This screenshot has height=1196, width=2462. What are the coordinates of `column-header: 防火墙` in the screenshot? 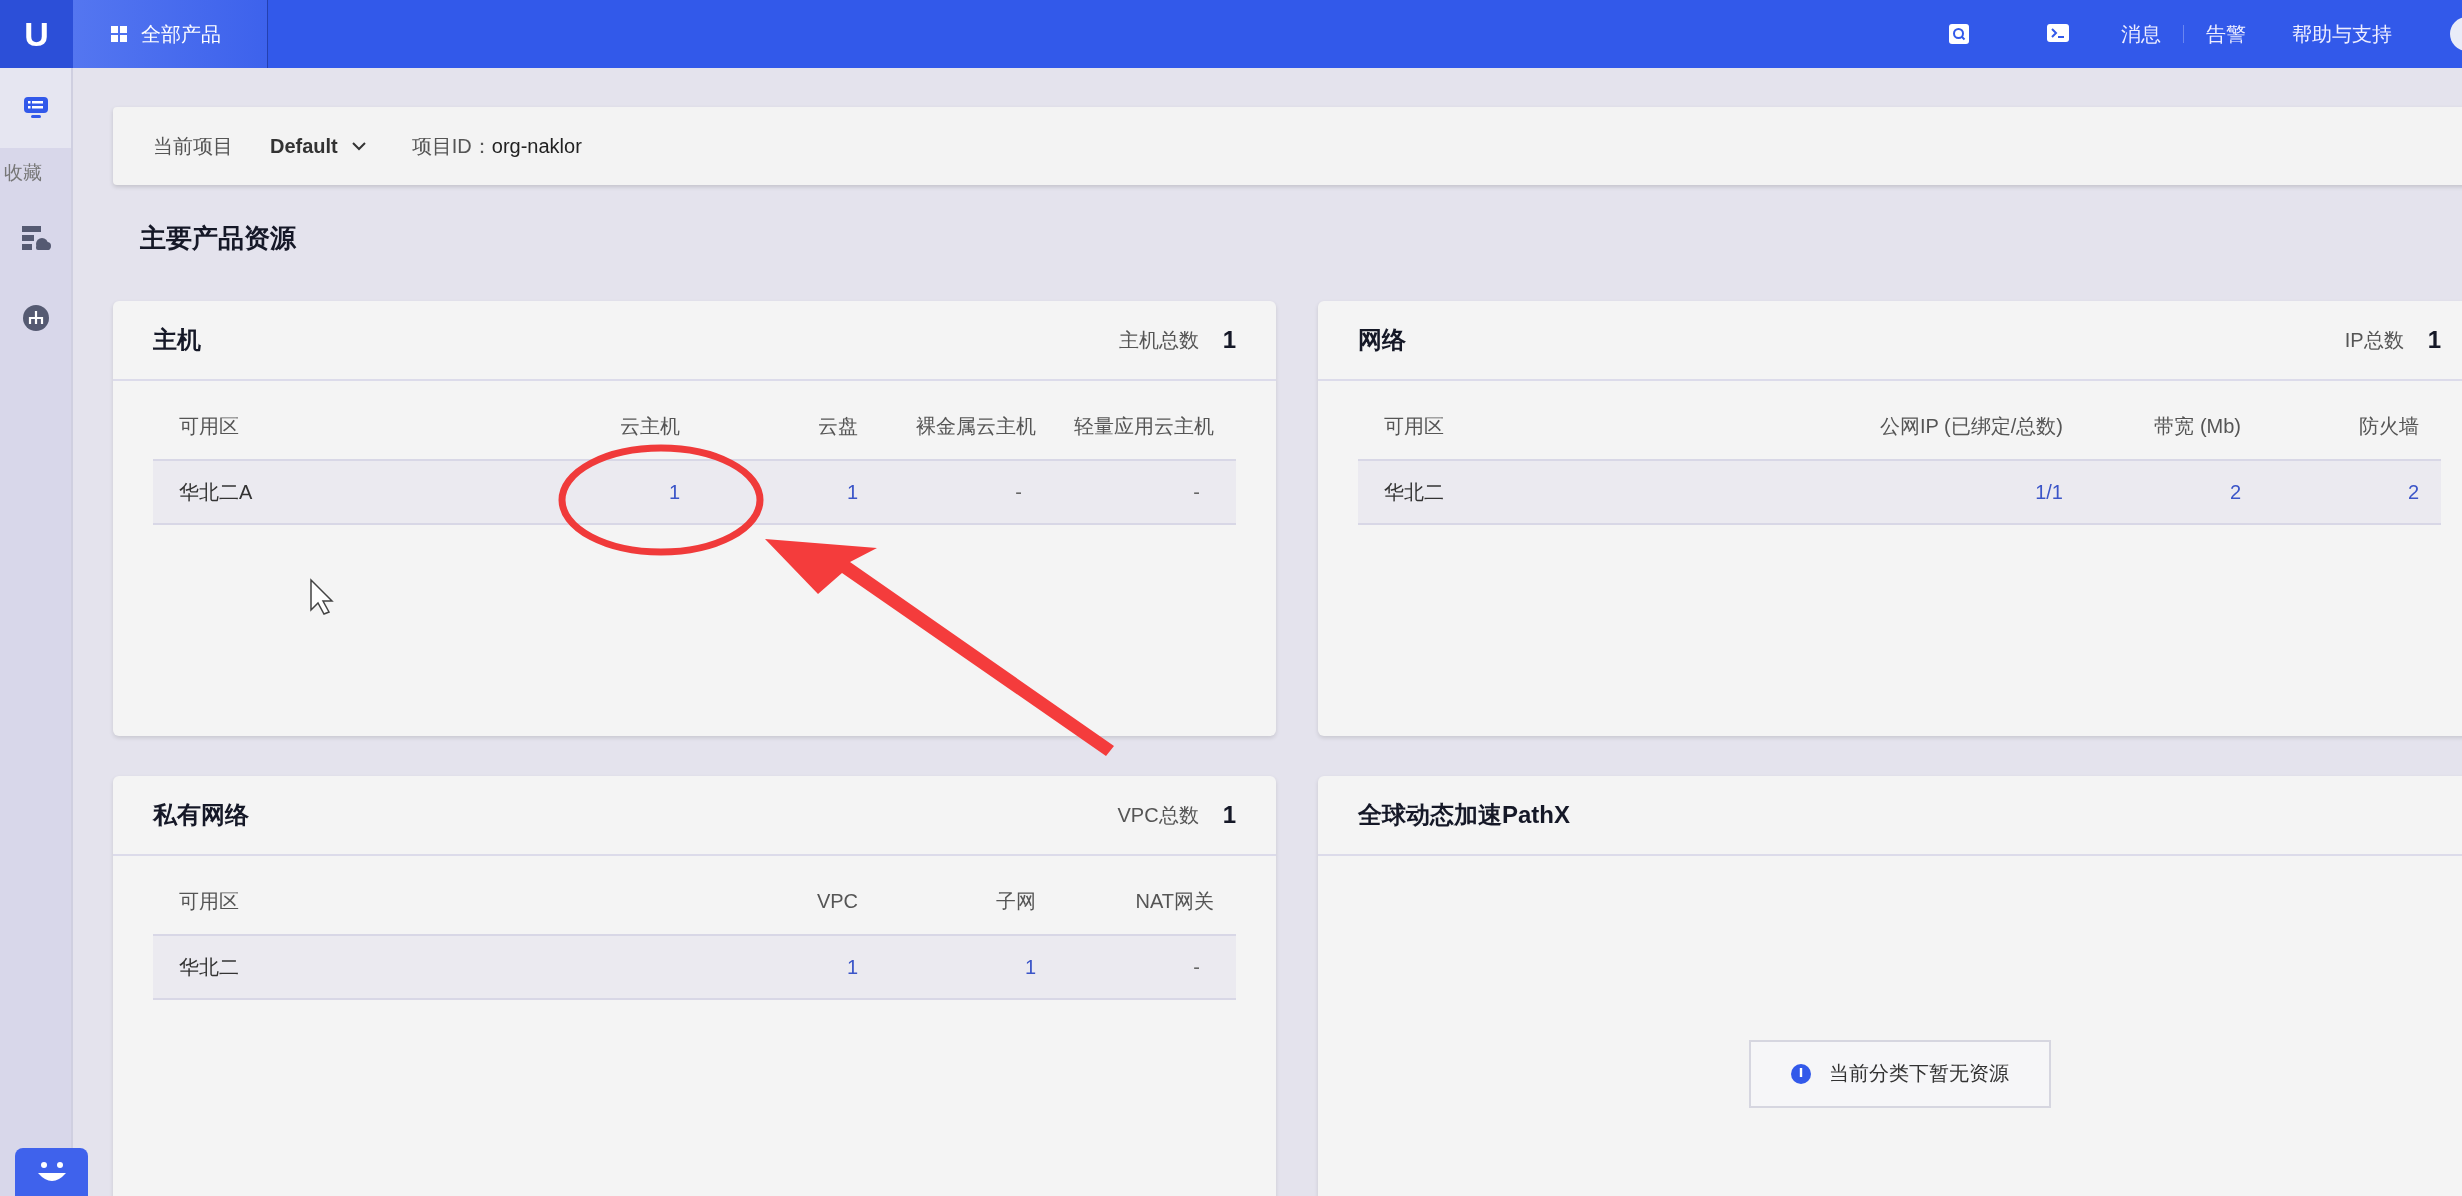 It's located at (2389, 426).